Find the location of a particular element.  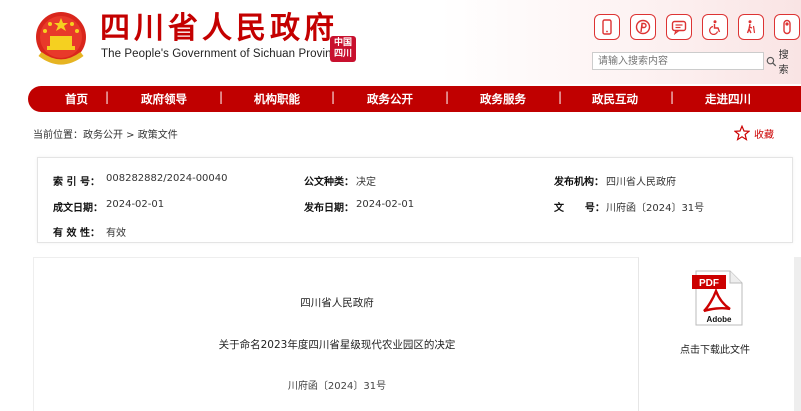

validity-label: 有 效 性： is located at coordinates (76, 233).